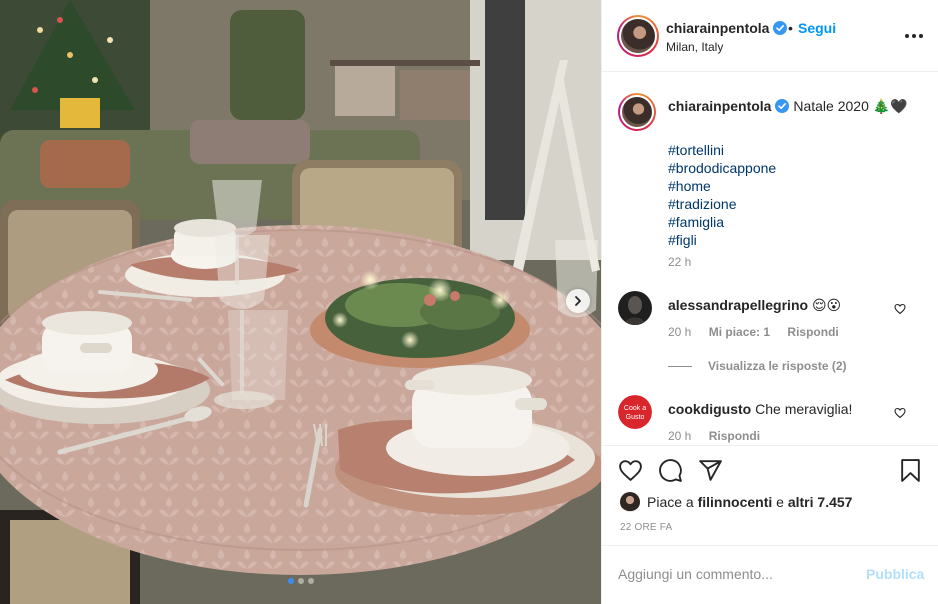  What do you see at coordinates (709, 409) in the screenshot?
I see `comment-username: cookdigusto` at bounding box center [709, 409].